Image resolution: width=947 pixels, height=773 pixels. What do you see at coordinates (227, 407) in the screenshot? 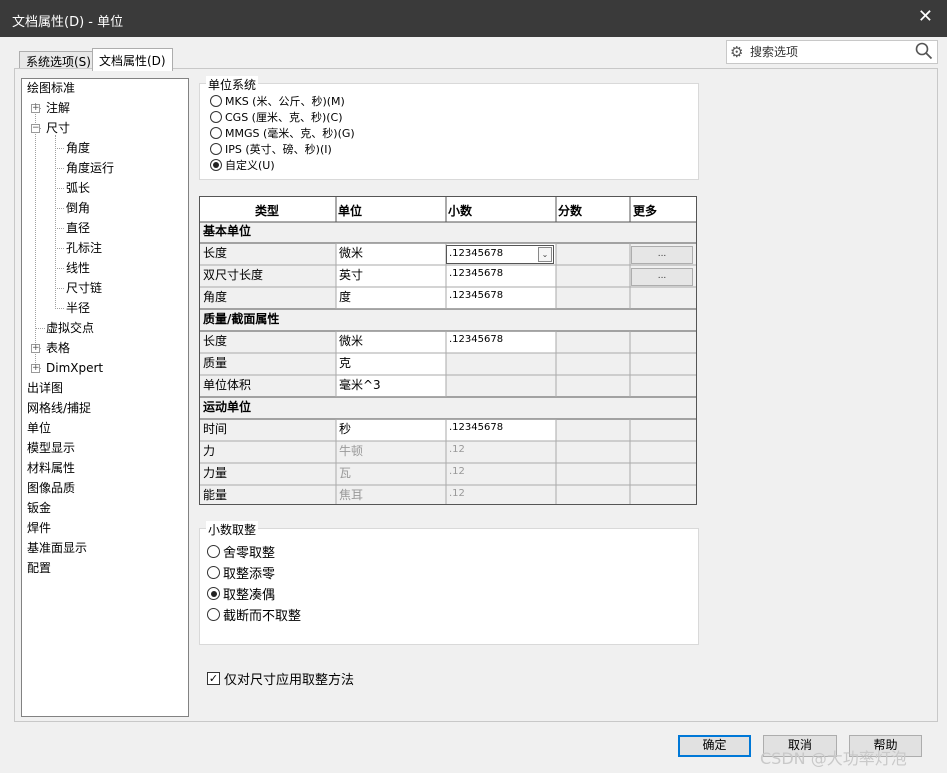
I see `section-motion-units: 运动单位` at bounding box center [227, 407].